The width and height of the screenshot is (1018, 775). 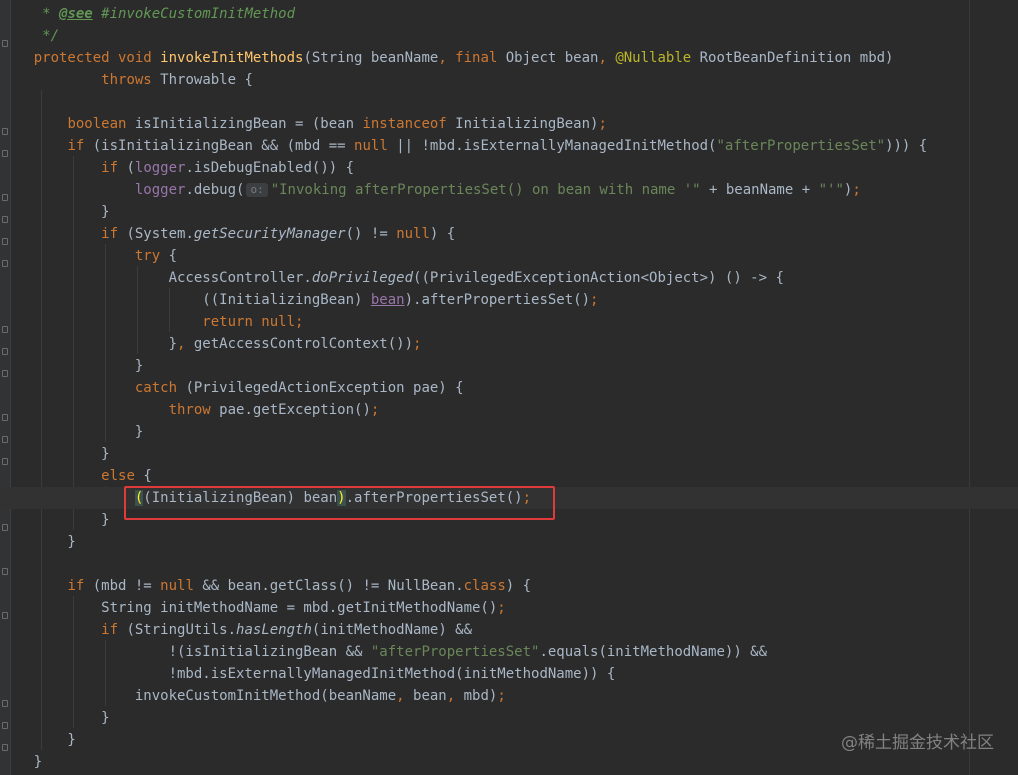 What do you see at coordinates (257, 190) in the screenshot?
I see `param-hint: o:` at bounding box center [257, 190].